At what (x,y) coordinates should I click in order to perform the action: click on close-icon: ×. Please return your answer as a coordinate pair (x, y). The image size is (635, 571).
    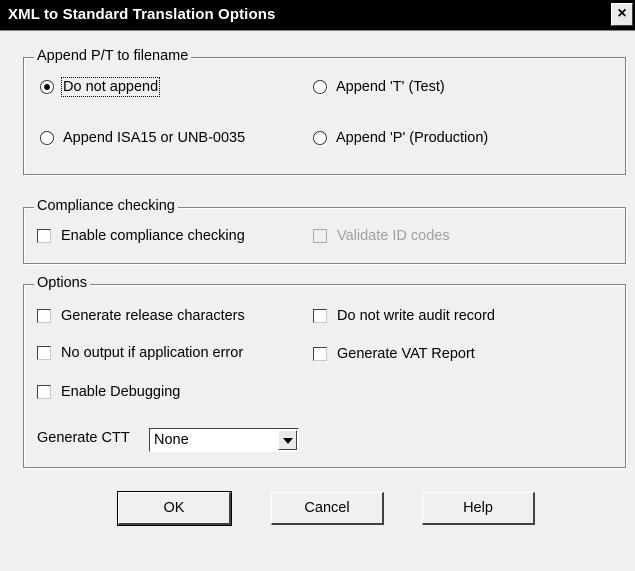
    Looking at the image, I should click on (622, 13).